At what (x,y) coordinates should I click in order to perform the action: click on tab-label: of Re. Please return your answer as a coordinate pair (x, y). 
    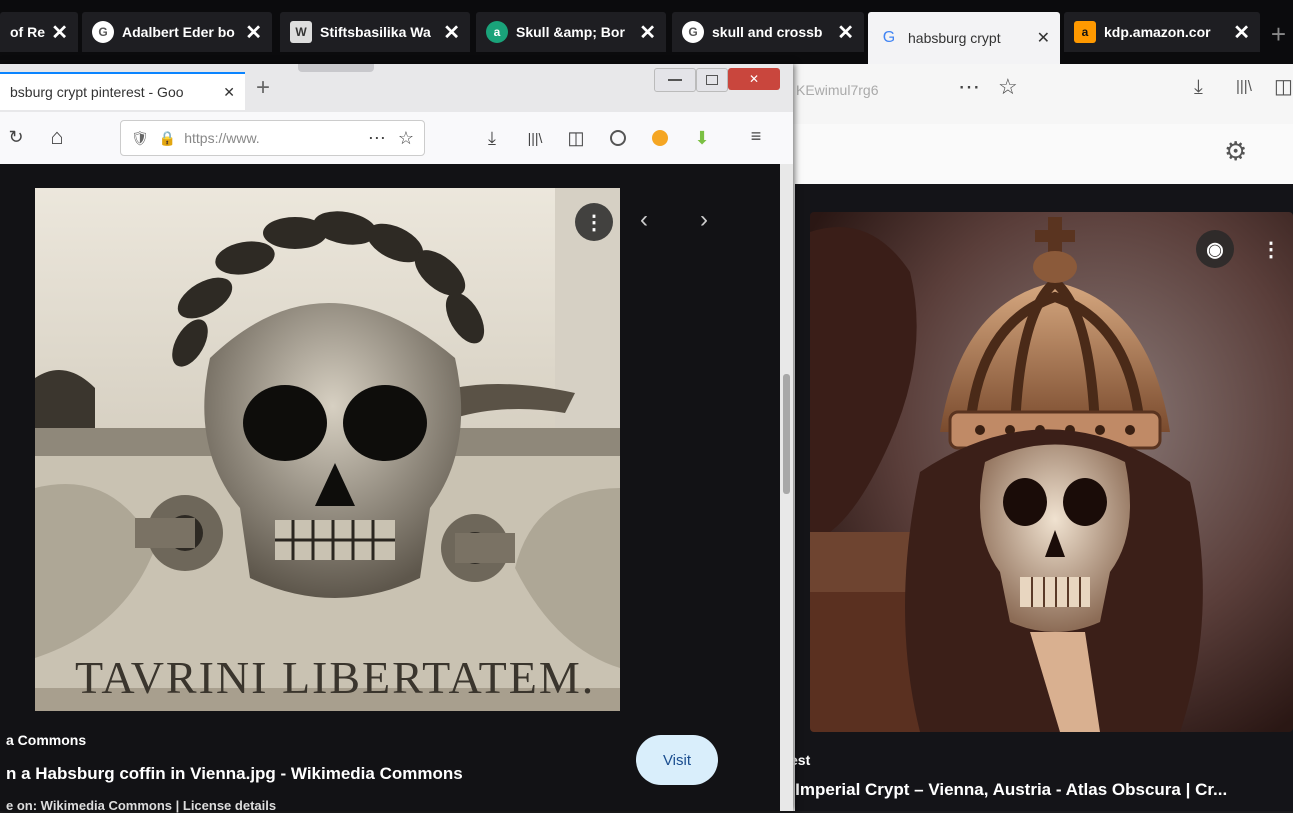
    Looking at the image, I should click on (27, 32).